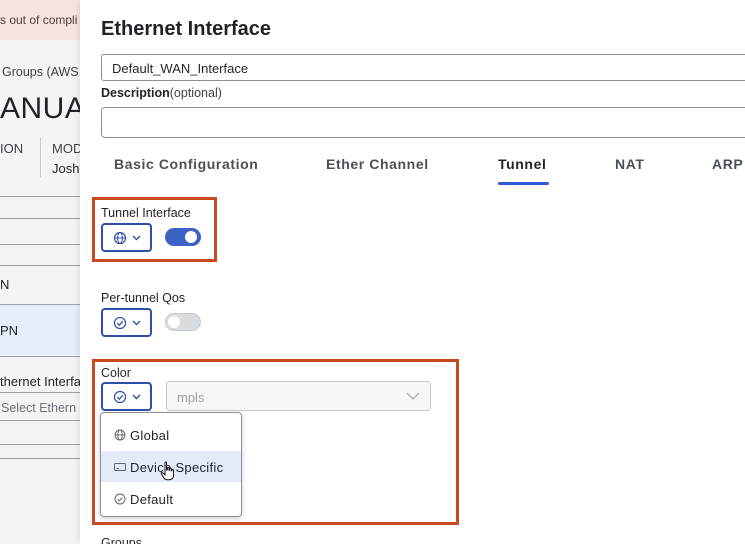 The width and height of the screenshot is (745, 544). Describe the element at coordinates (135, 93) in the screenshot. I see `description-label-text: Description` at that location.